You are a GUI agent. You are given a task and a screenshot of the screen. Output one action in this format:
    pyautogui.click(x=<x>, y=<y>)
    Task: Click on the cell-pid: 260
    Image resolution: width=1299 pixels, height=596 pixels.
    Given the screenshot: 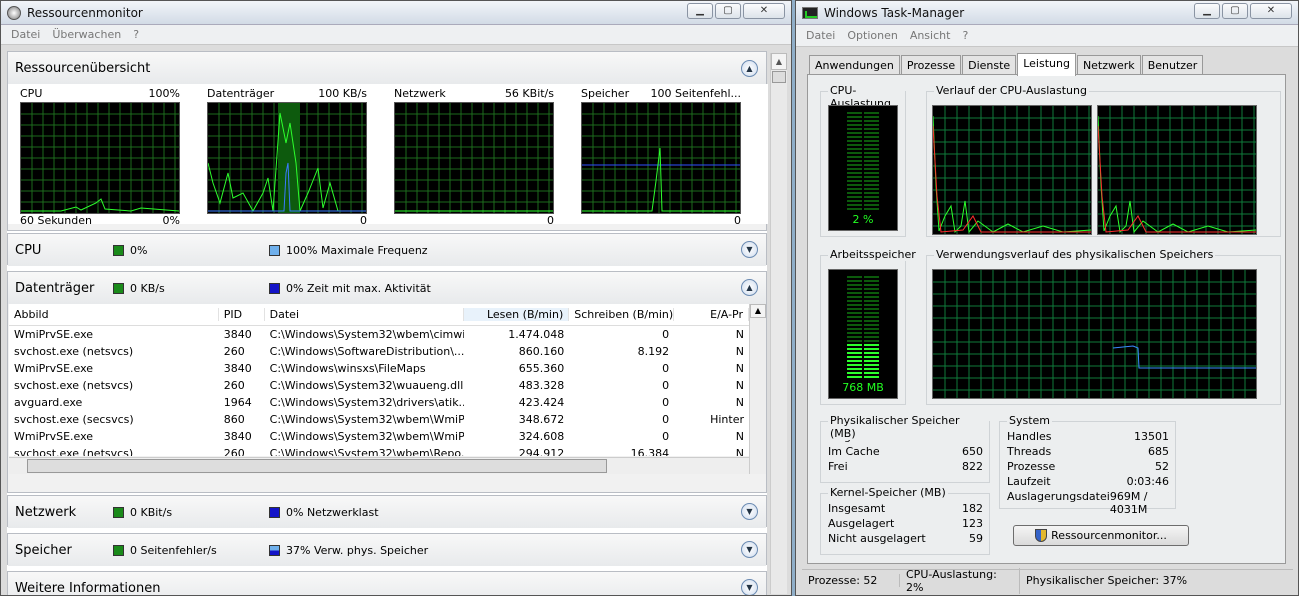 What is the action you would take?
    pyautogui.click(x=234, y=451)
    